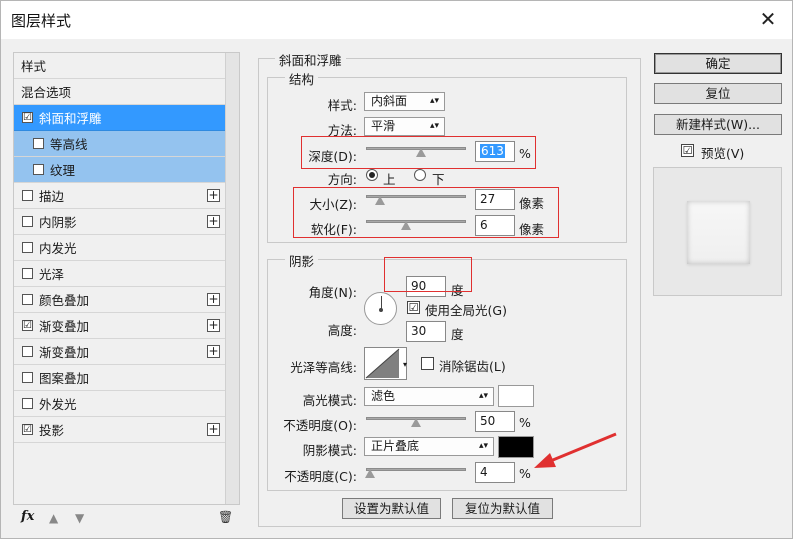  I want to click on angle-label: 角度(N):, so click(332, 292).